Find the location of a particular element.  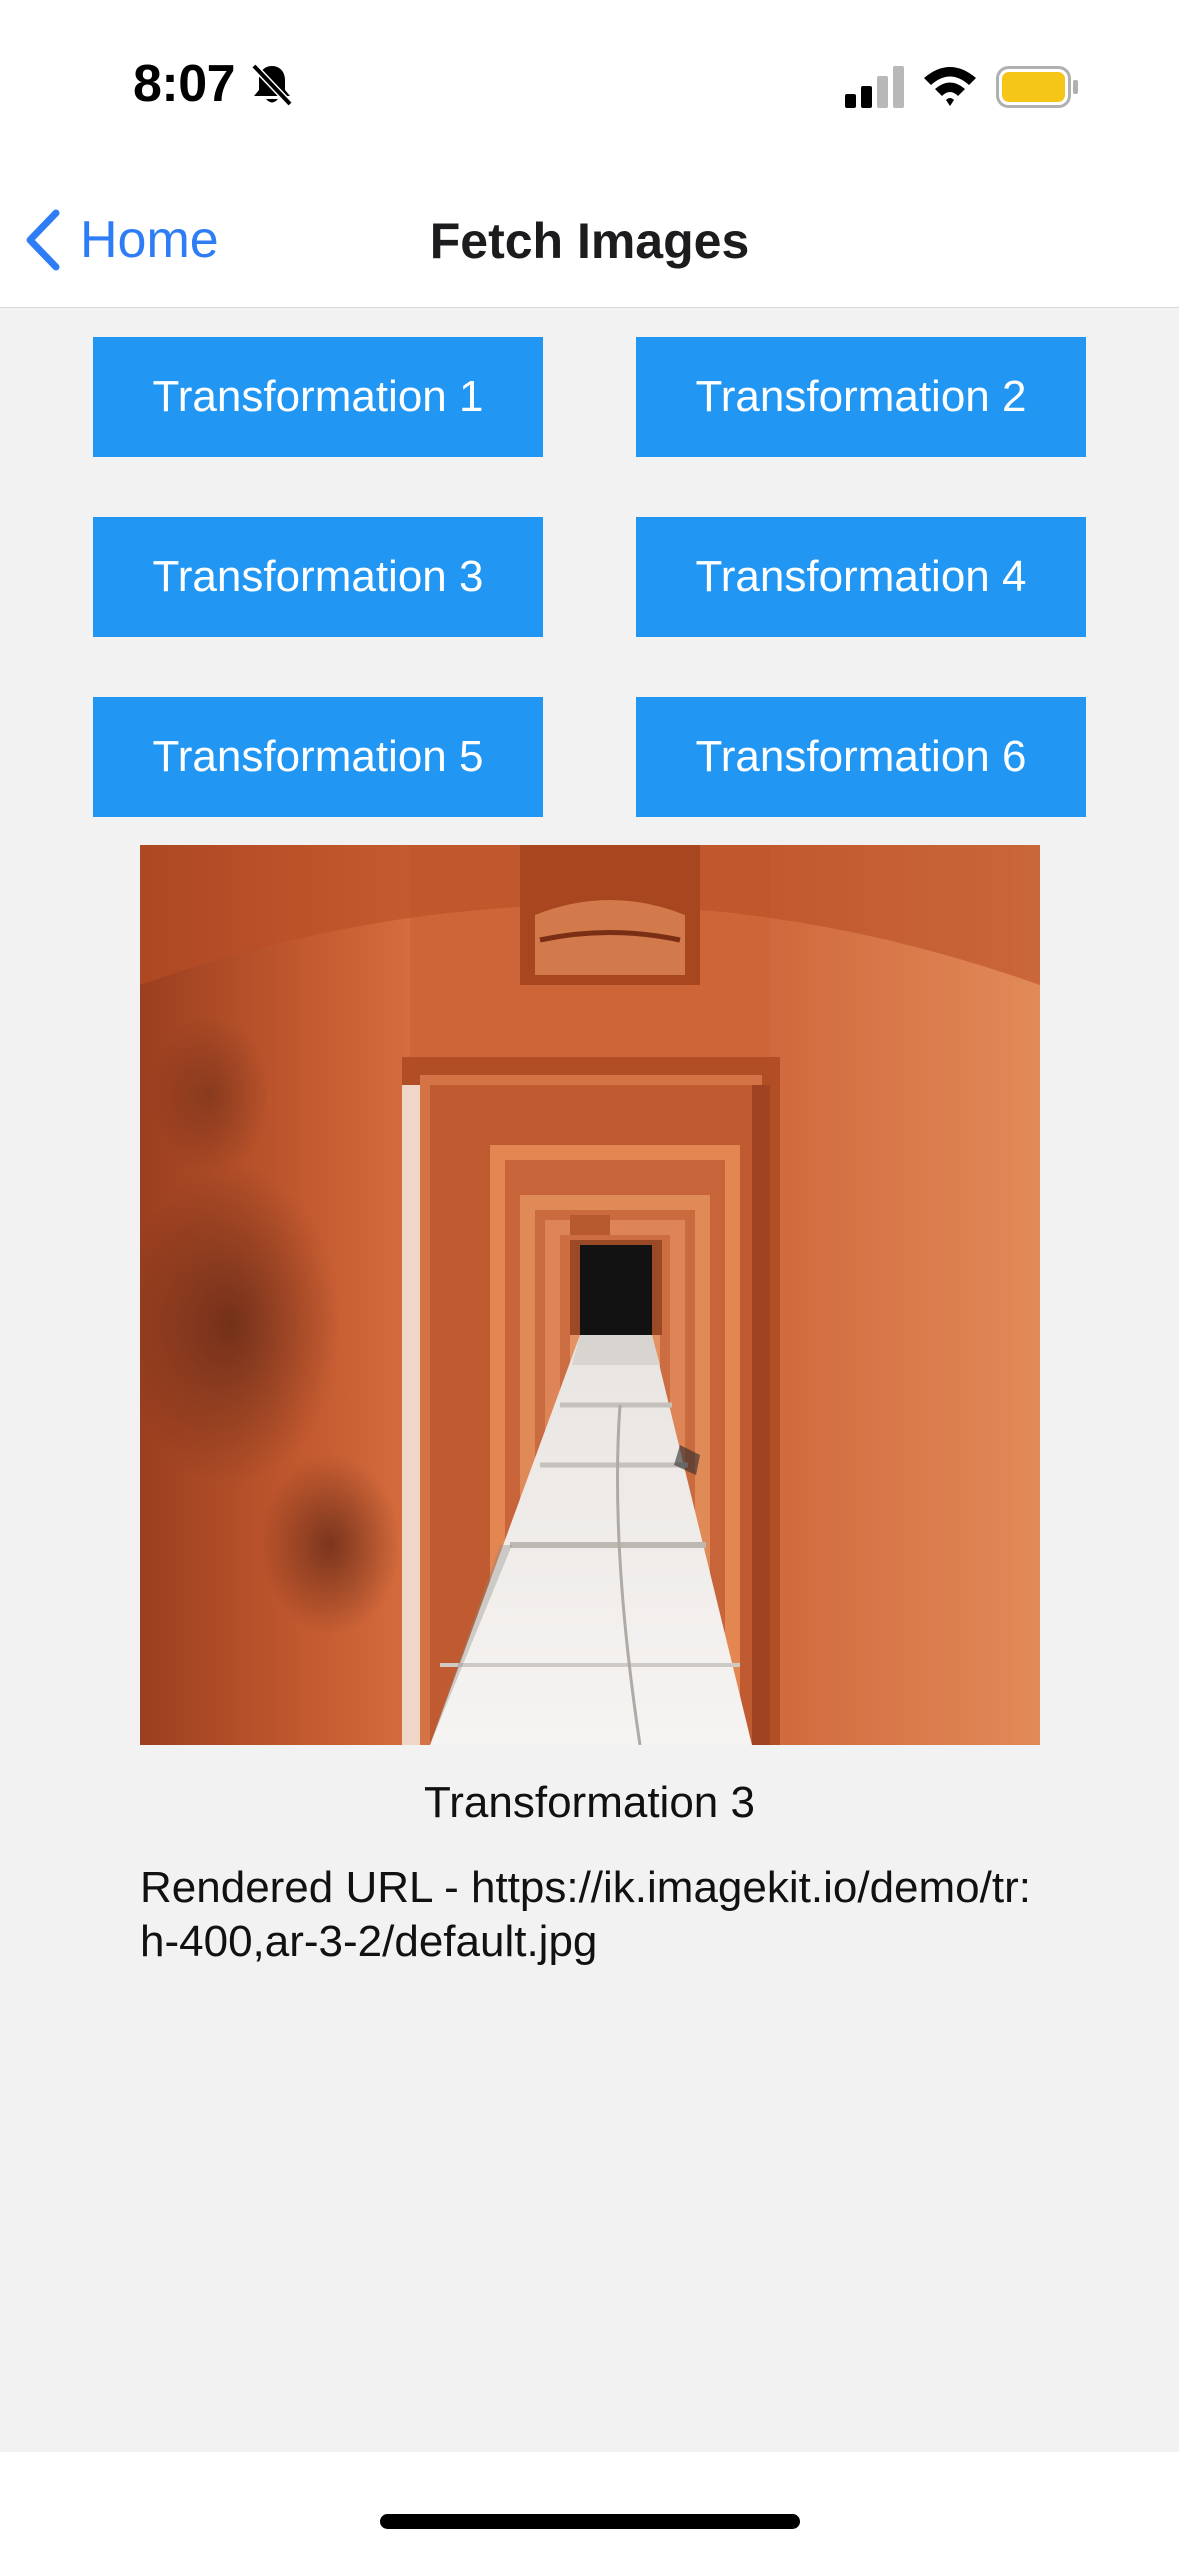

status-time: 8:07 is located at coordinates (184, 84).